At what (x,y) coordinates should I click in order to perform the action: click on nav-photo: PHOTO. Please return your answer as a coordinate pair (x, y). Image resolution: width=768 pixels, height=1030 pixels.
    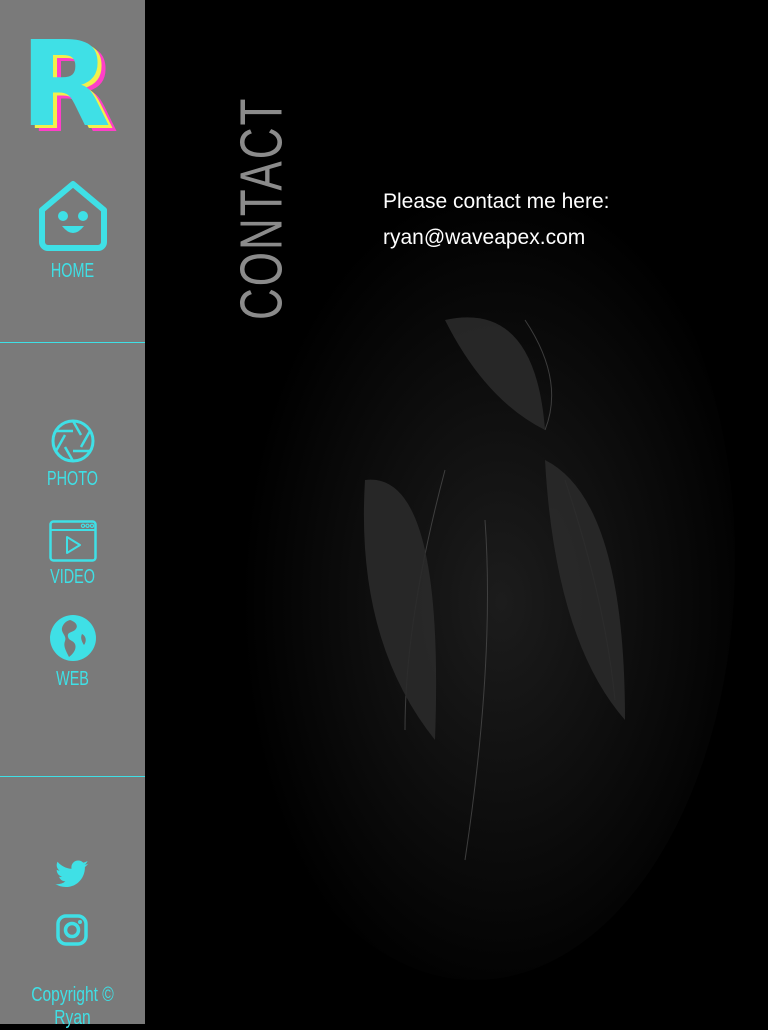
    Looking at the image, I should click on (72, 454).